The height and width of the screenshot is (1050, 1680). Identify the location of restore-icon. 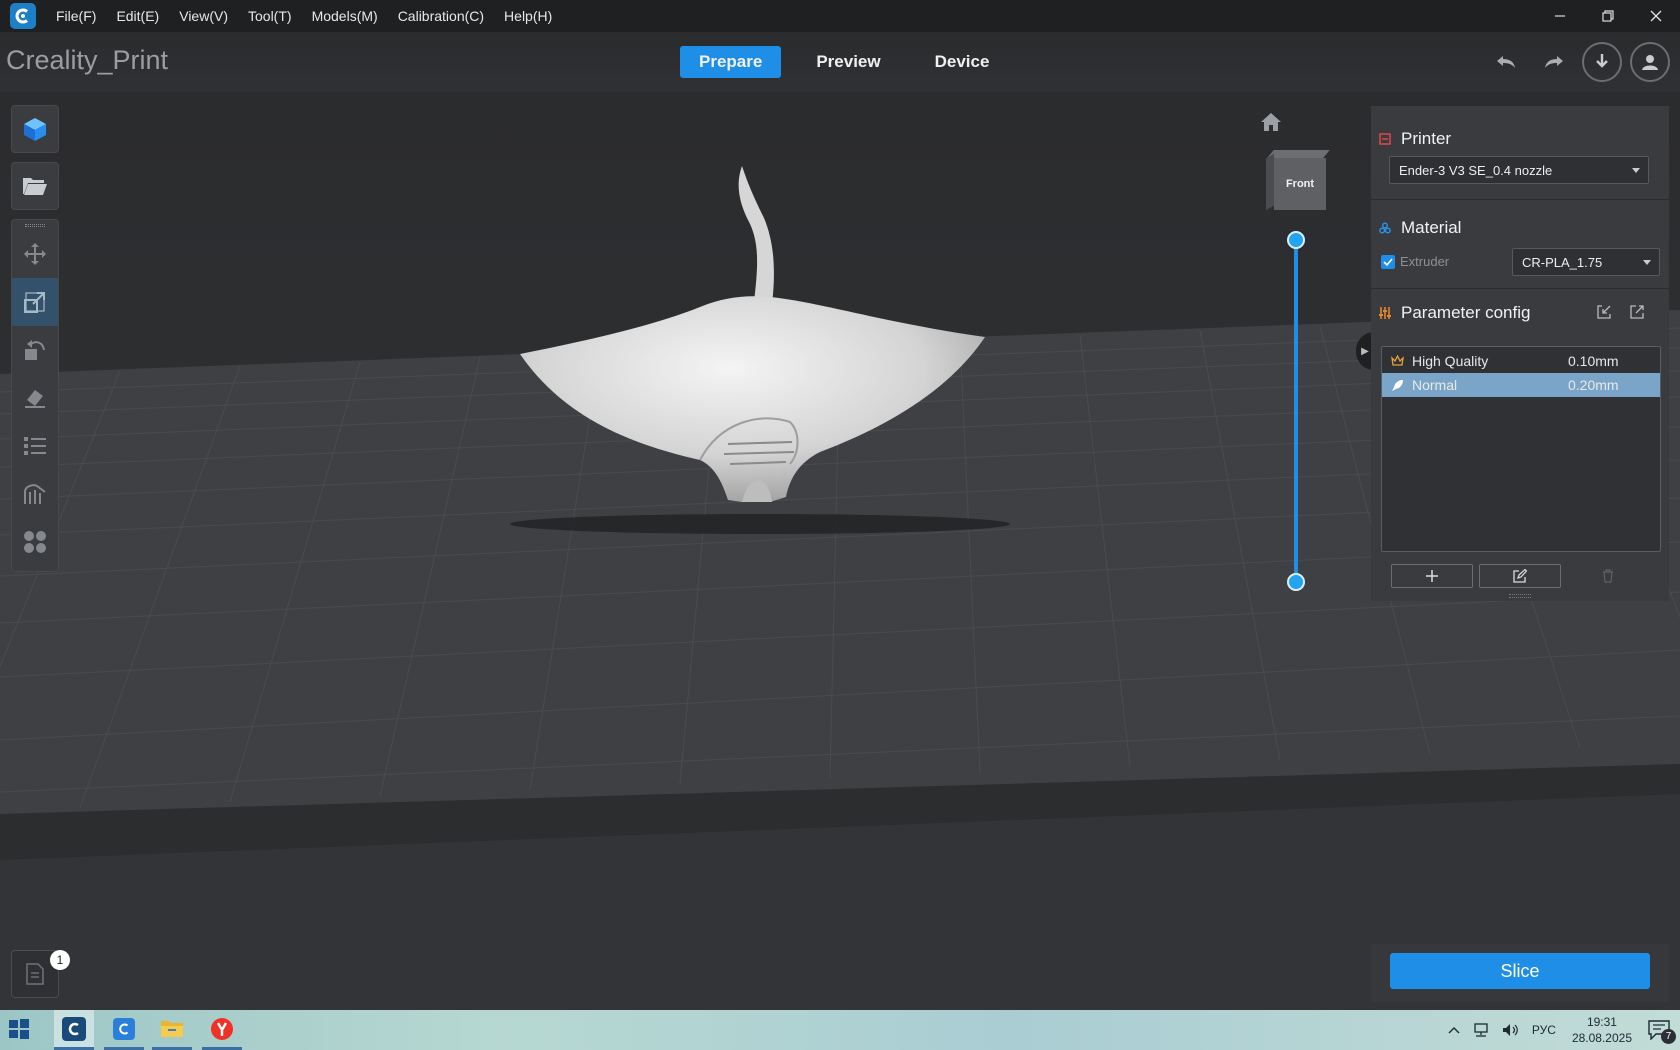
(1608, 16).